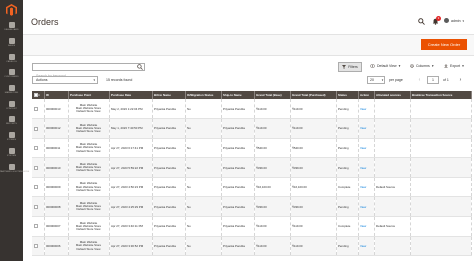  I want to click on column-header: OZBigration Status, so click(203, 95).